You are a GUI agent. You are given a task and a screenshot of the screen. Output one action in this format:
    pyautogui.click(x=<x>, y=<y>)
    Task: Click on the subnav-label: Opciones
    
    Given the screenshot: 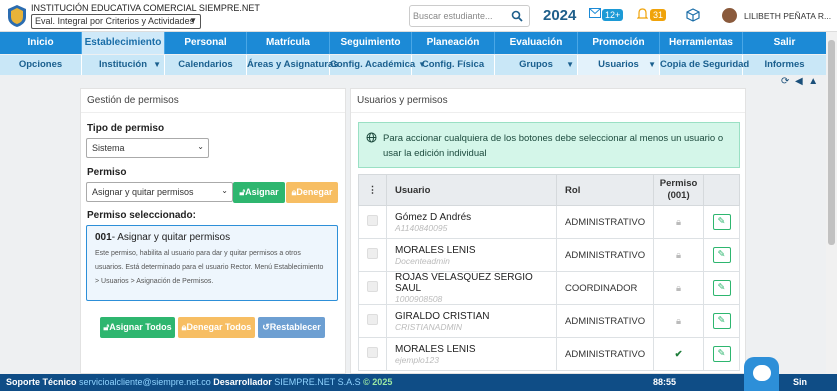 What is the action you would take?
    pyautogui.click(x=40, y=64)
    